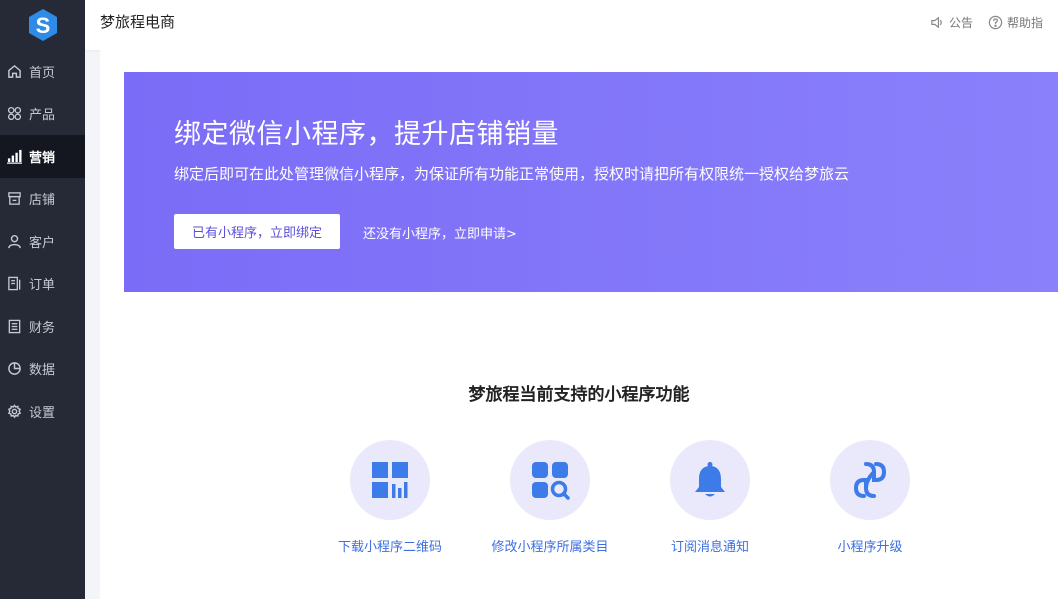 The width and height of the screenshot is (1058, 599). What do you see at coordinates (579, 395) in the screenshot?
I see `features-title: 梦旅程当前支持的小程序功能` at bounding box center [579, 395].